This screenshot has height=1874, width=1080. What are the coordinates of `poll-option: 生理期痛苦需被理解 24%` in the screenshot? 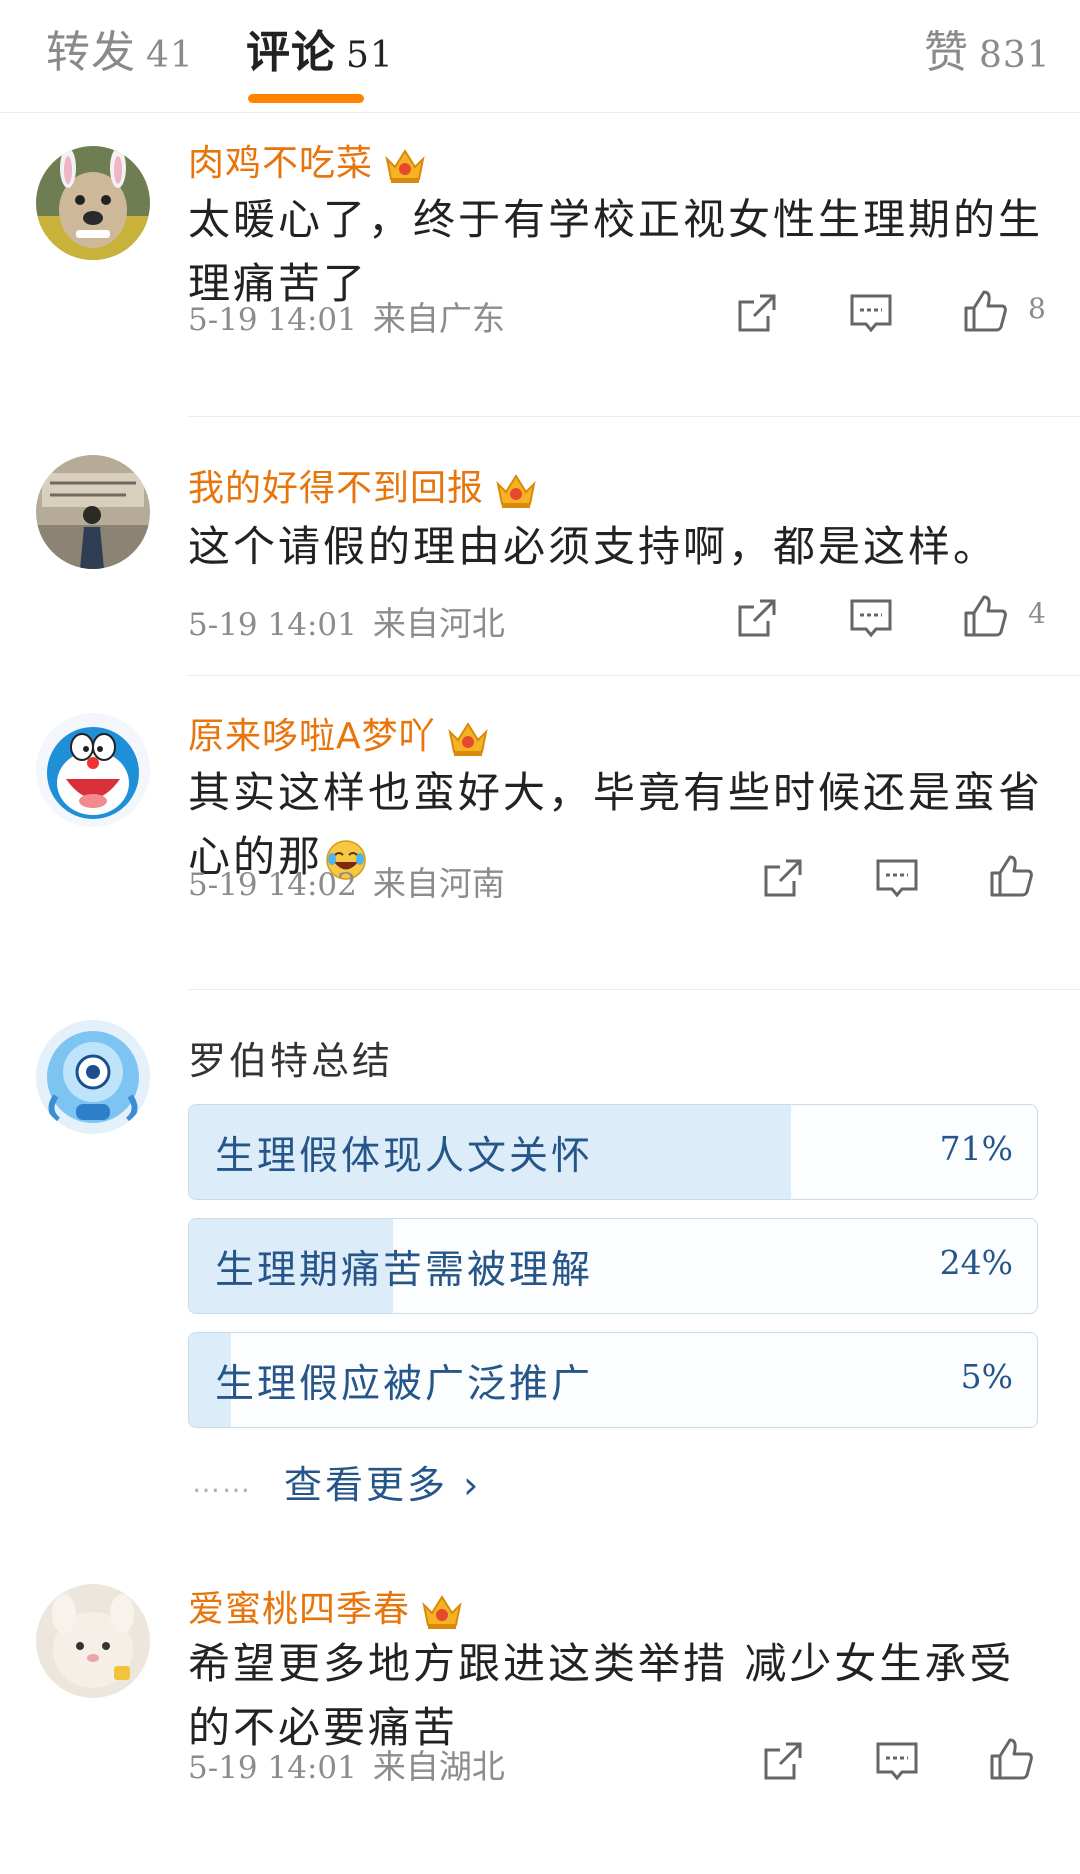 It's located at (613, 1266).